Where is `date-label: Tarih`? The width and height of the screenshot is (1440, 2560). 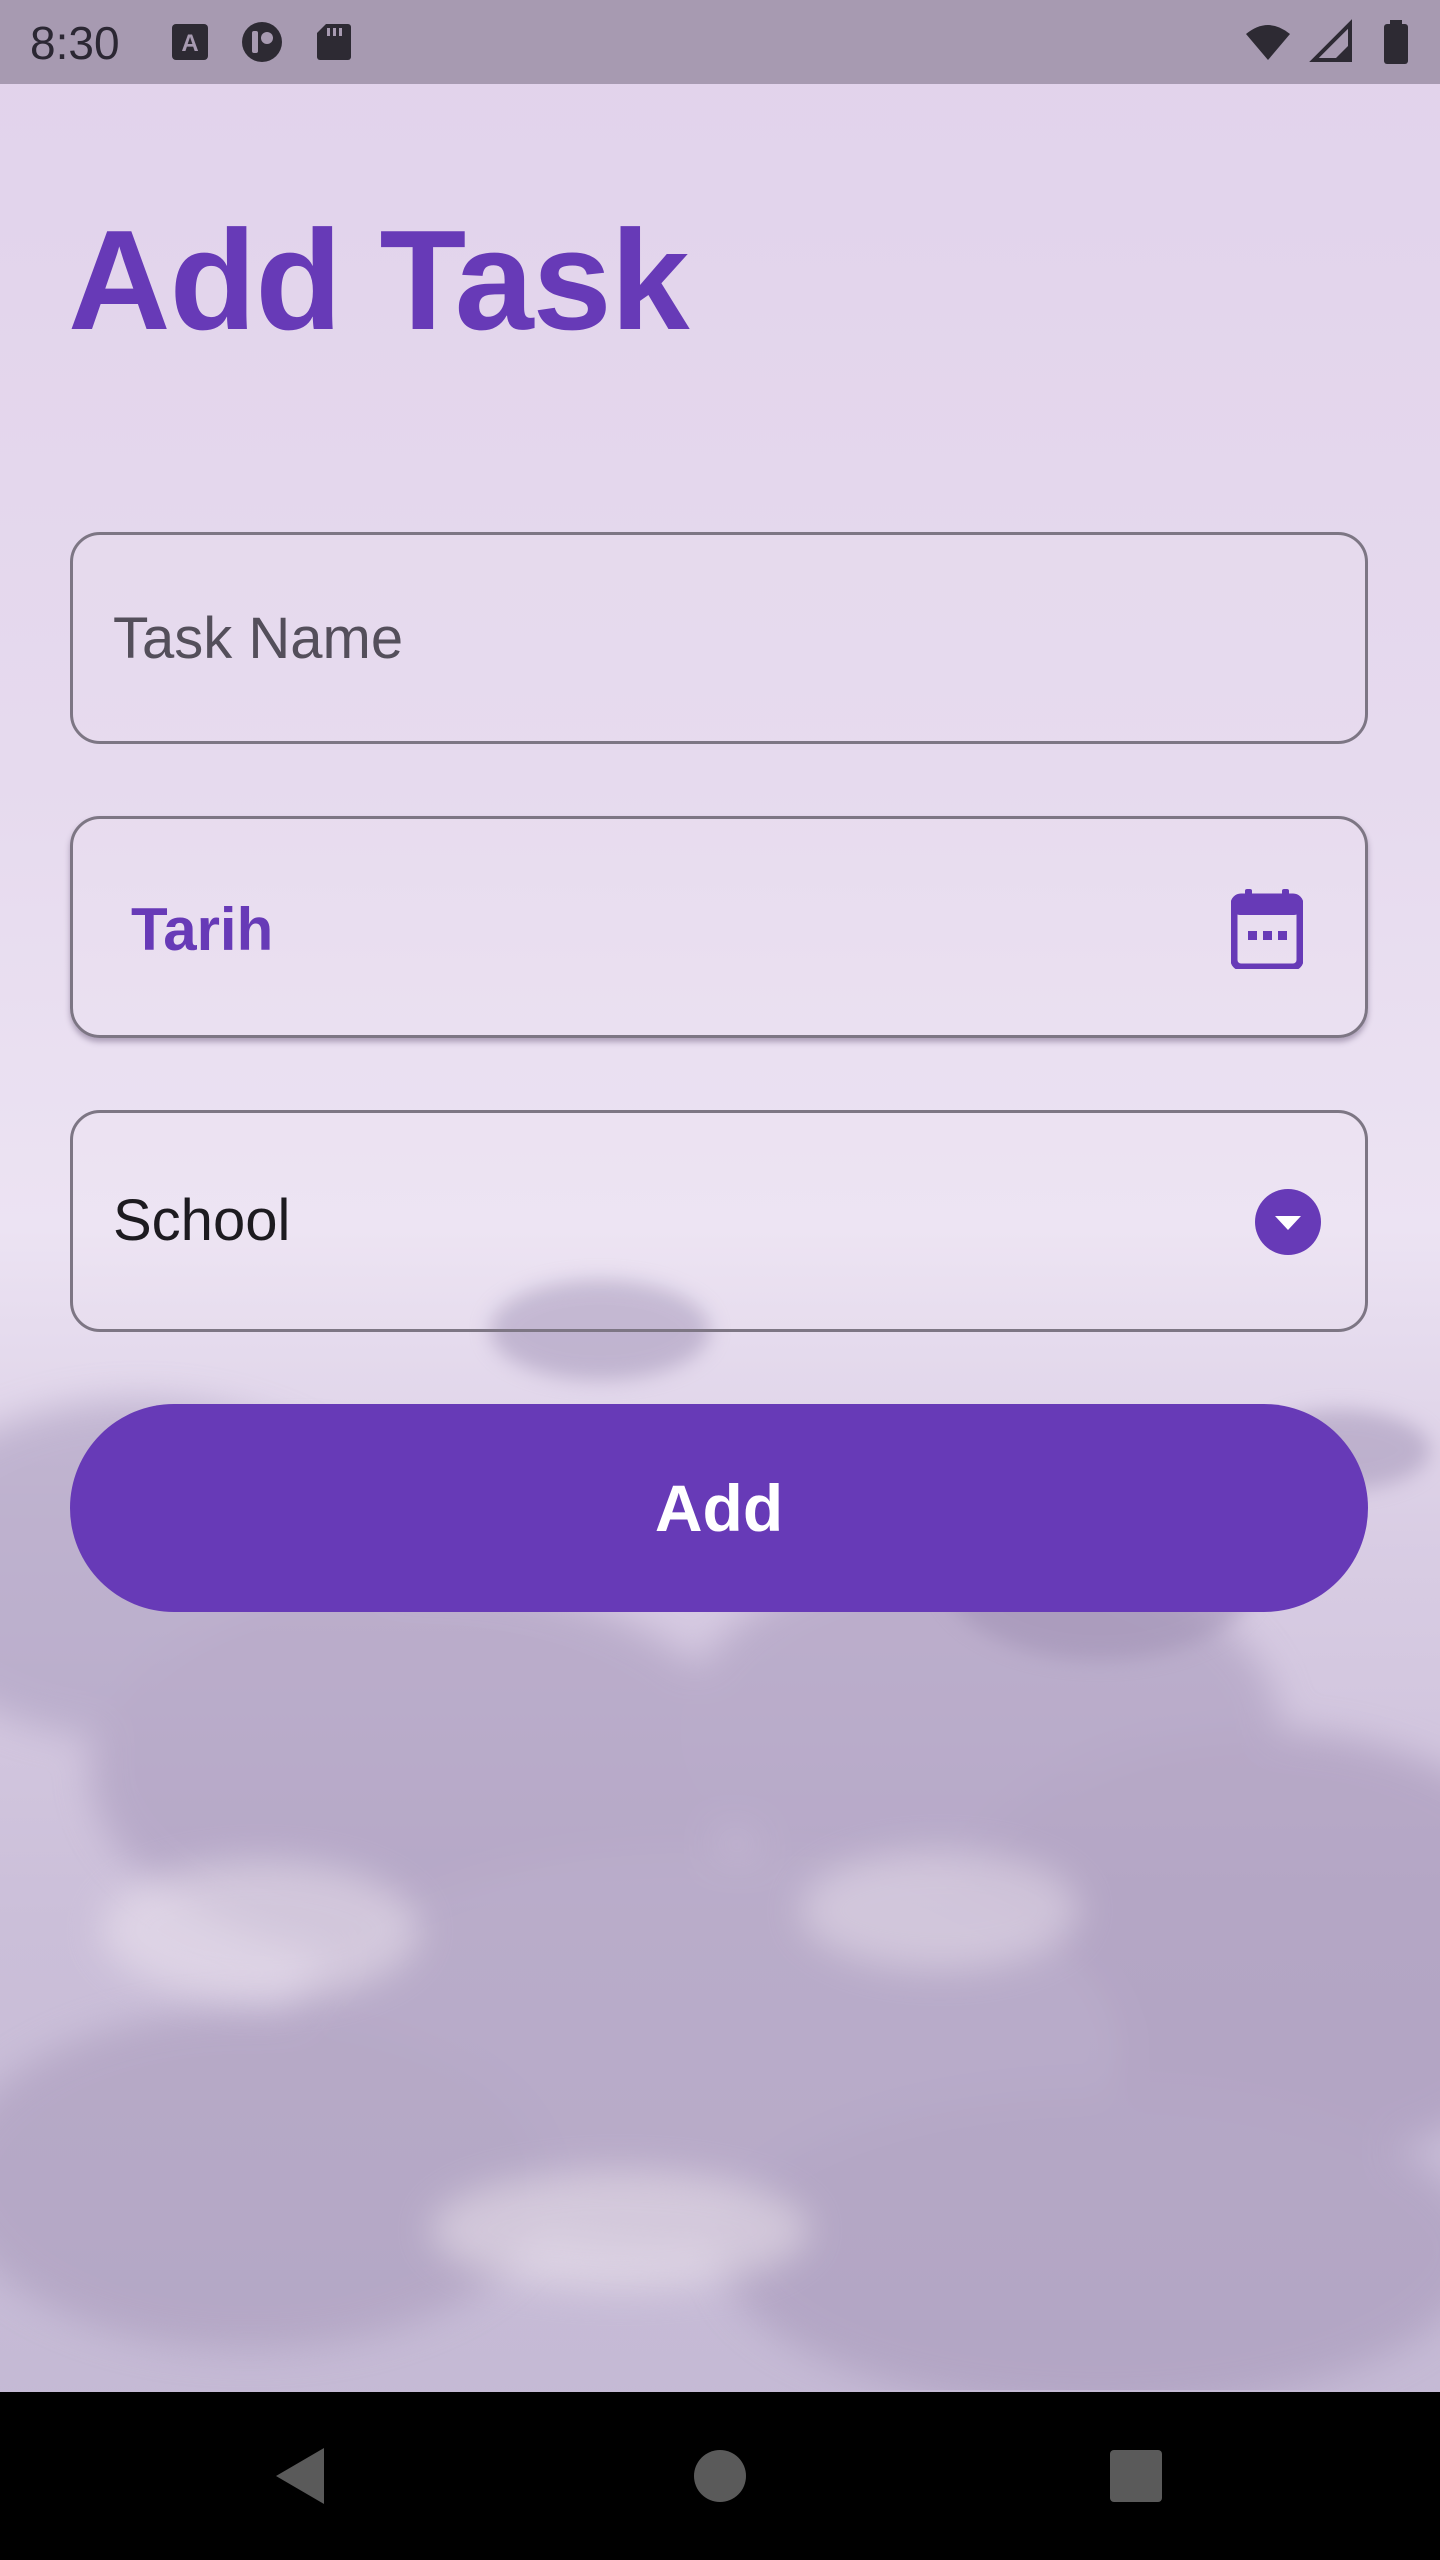 date-label: Tarih is located at coordinates (202, 929).